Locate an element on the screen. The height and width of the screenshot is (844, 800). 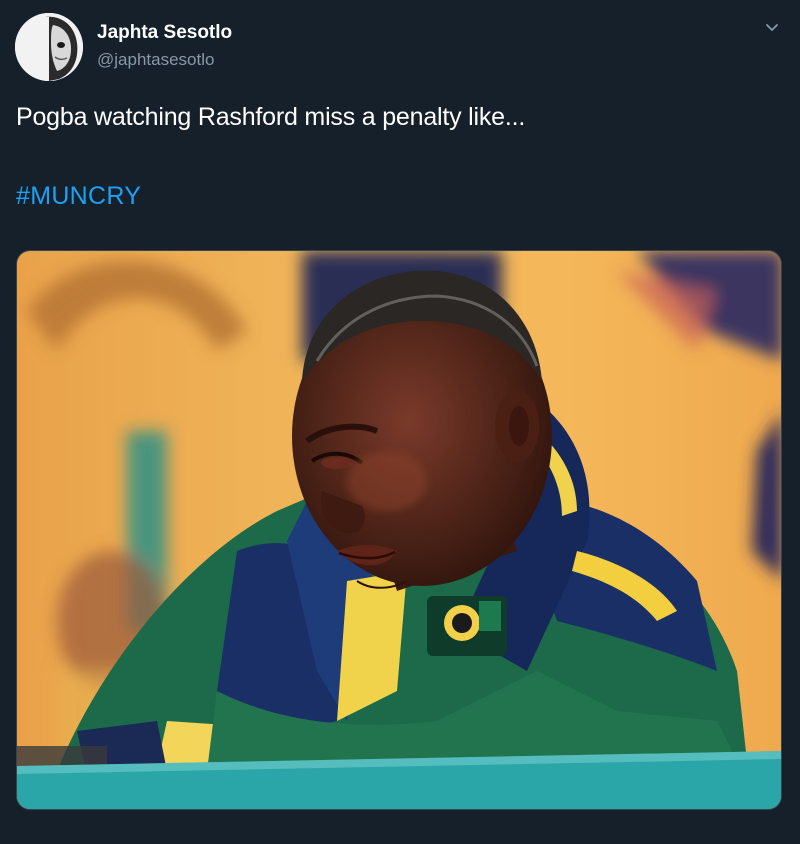
chevron-down-icon is located at coordinates (772, 28).